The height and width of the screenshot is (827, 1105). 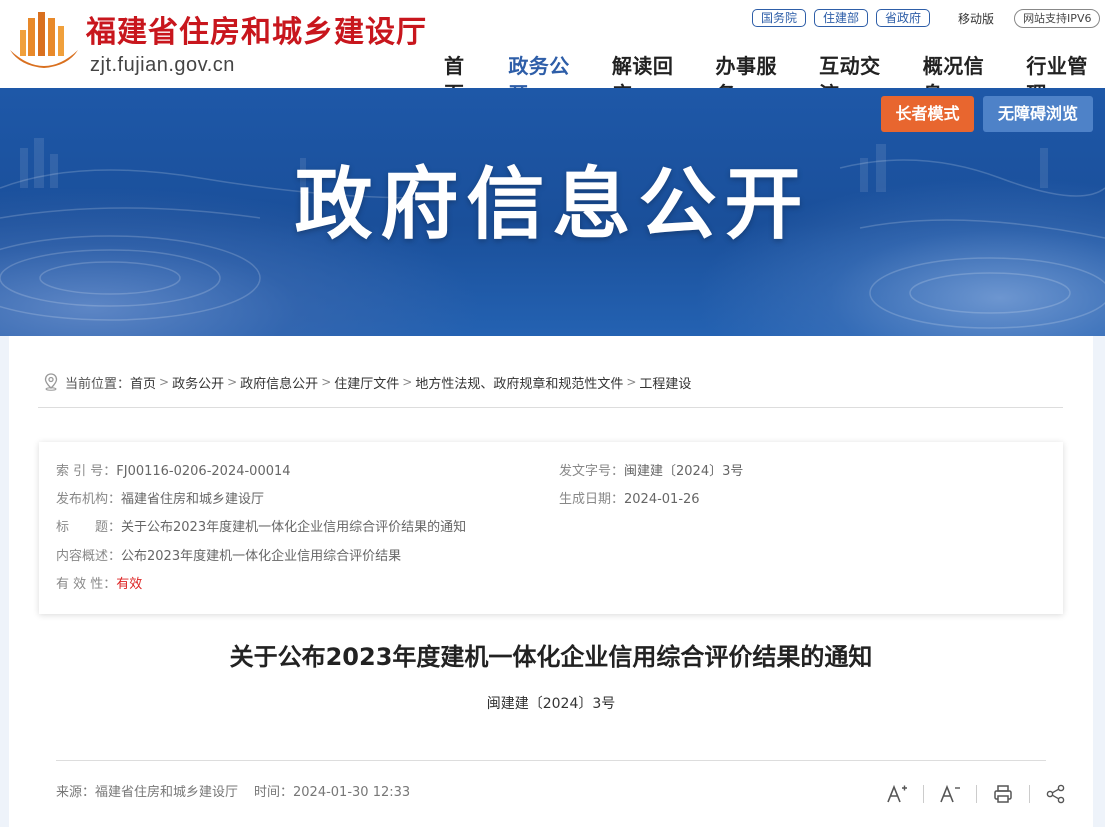 What do you see at coordinates (592, 471) in the screenshot?
I see `meta-doc-no-label: 发文字号：` at bounding box center [592, 471].